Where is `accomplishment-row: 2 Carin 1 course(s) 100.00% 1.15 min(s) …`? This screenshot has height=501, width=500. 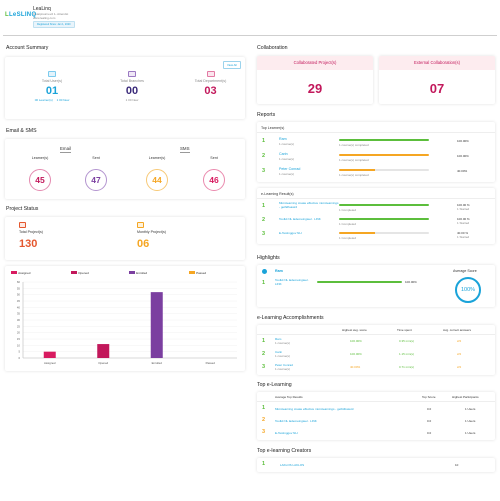 accomplishment-row: 2 Carin 1 course(s) 100.00% 1.15 min(s) … is located at coordinates (376, 355).